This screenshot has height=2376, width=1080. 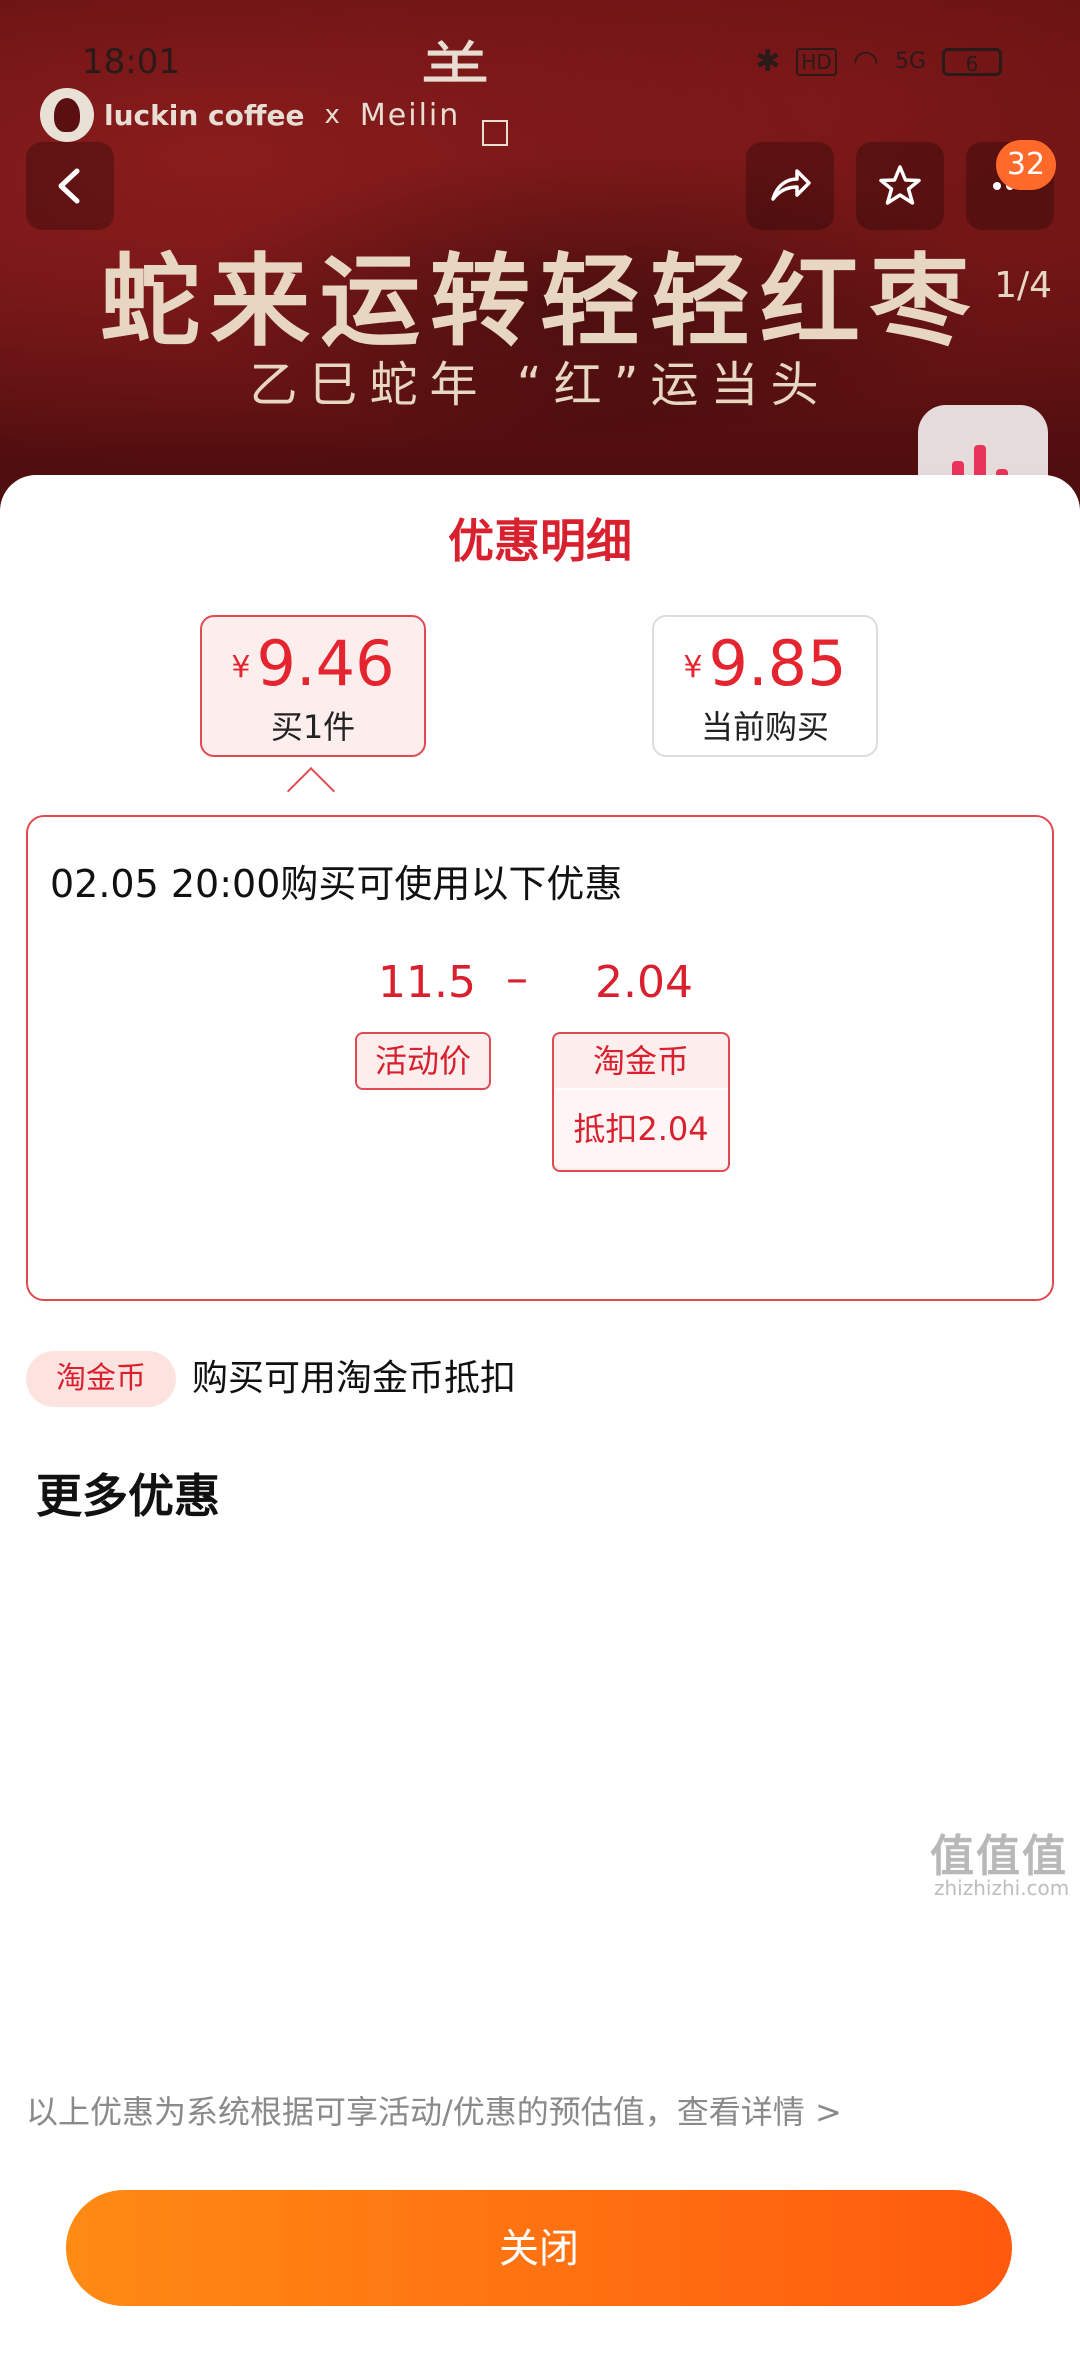 What do you see at coordinates (540, 301) in the screenshot?
I see `banner-headline: 蛇来运转轻轻红枣` at bounding box center [540, 301].